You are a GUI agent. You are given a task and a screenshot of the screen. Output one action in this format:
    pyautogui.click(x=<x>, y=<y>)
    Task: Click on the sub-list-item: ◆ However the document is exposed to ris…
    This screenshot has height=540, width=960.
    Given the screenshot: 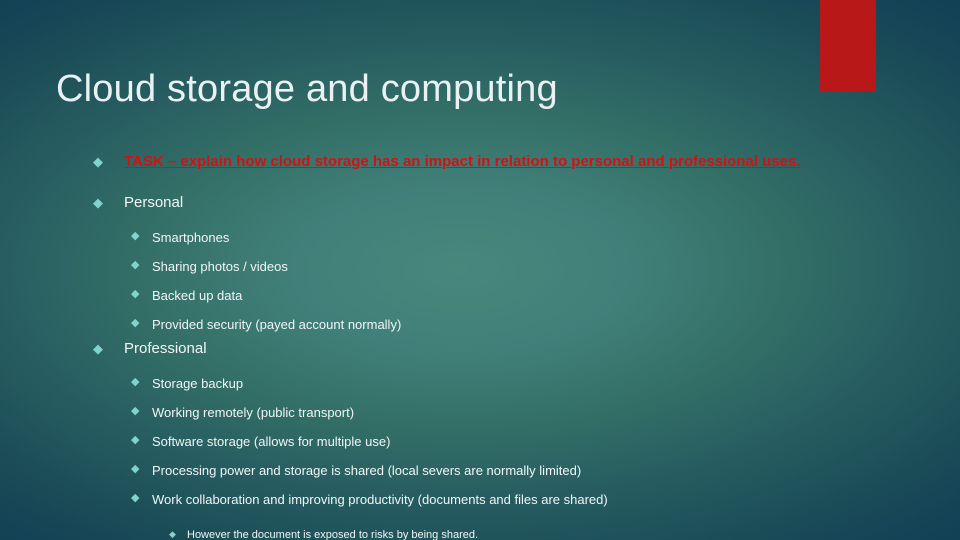 What is the action you would take?
    pyautogui.click(x=480, y=534)
    